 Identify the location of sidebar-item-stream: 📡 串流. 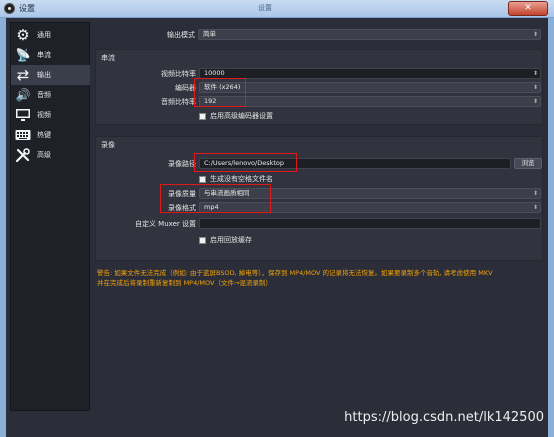
(50, 55).